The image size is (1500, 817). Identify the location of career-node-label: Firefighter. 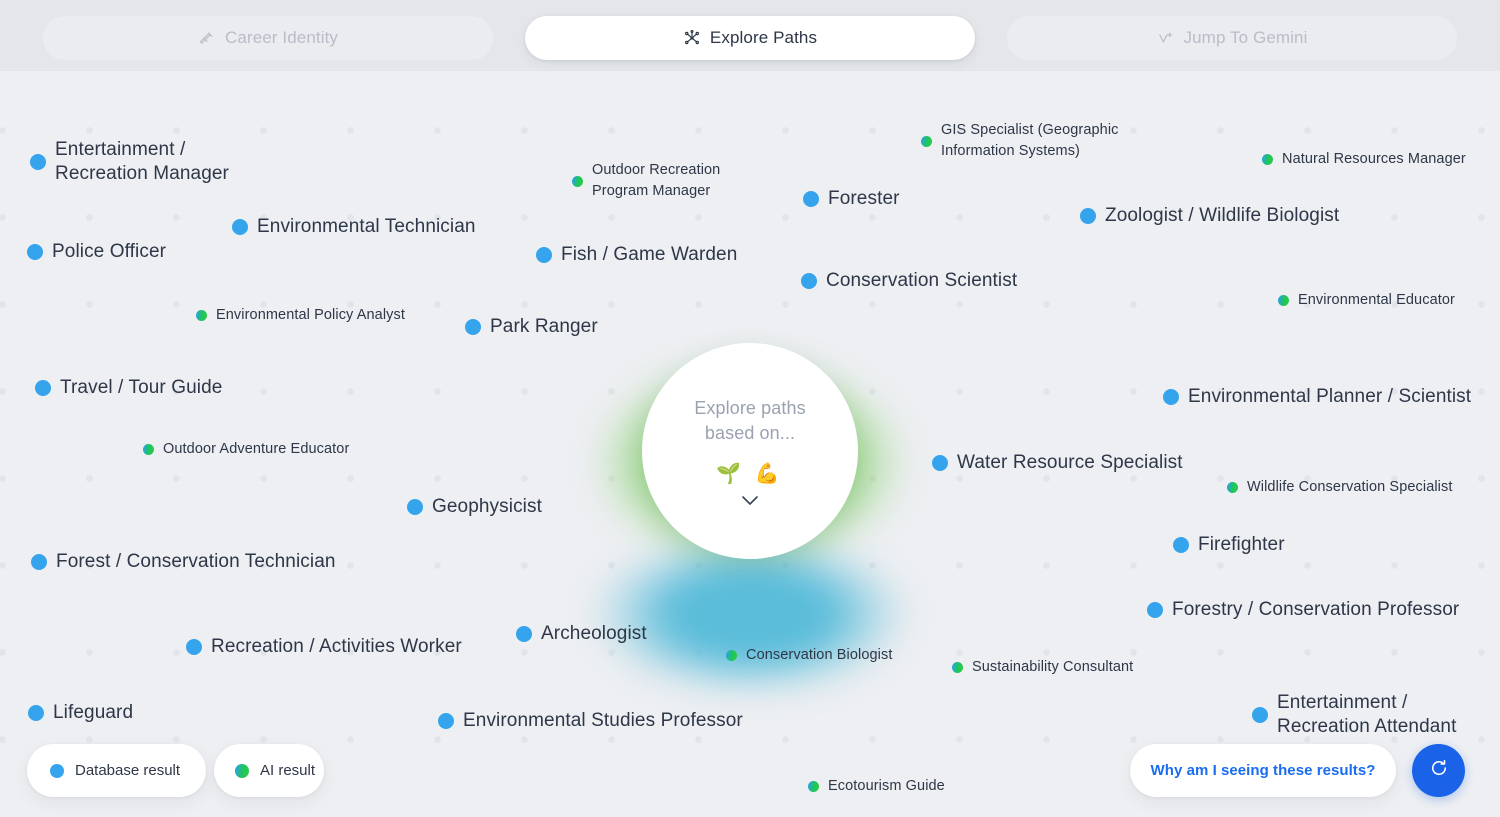
(1241, 544).